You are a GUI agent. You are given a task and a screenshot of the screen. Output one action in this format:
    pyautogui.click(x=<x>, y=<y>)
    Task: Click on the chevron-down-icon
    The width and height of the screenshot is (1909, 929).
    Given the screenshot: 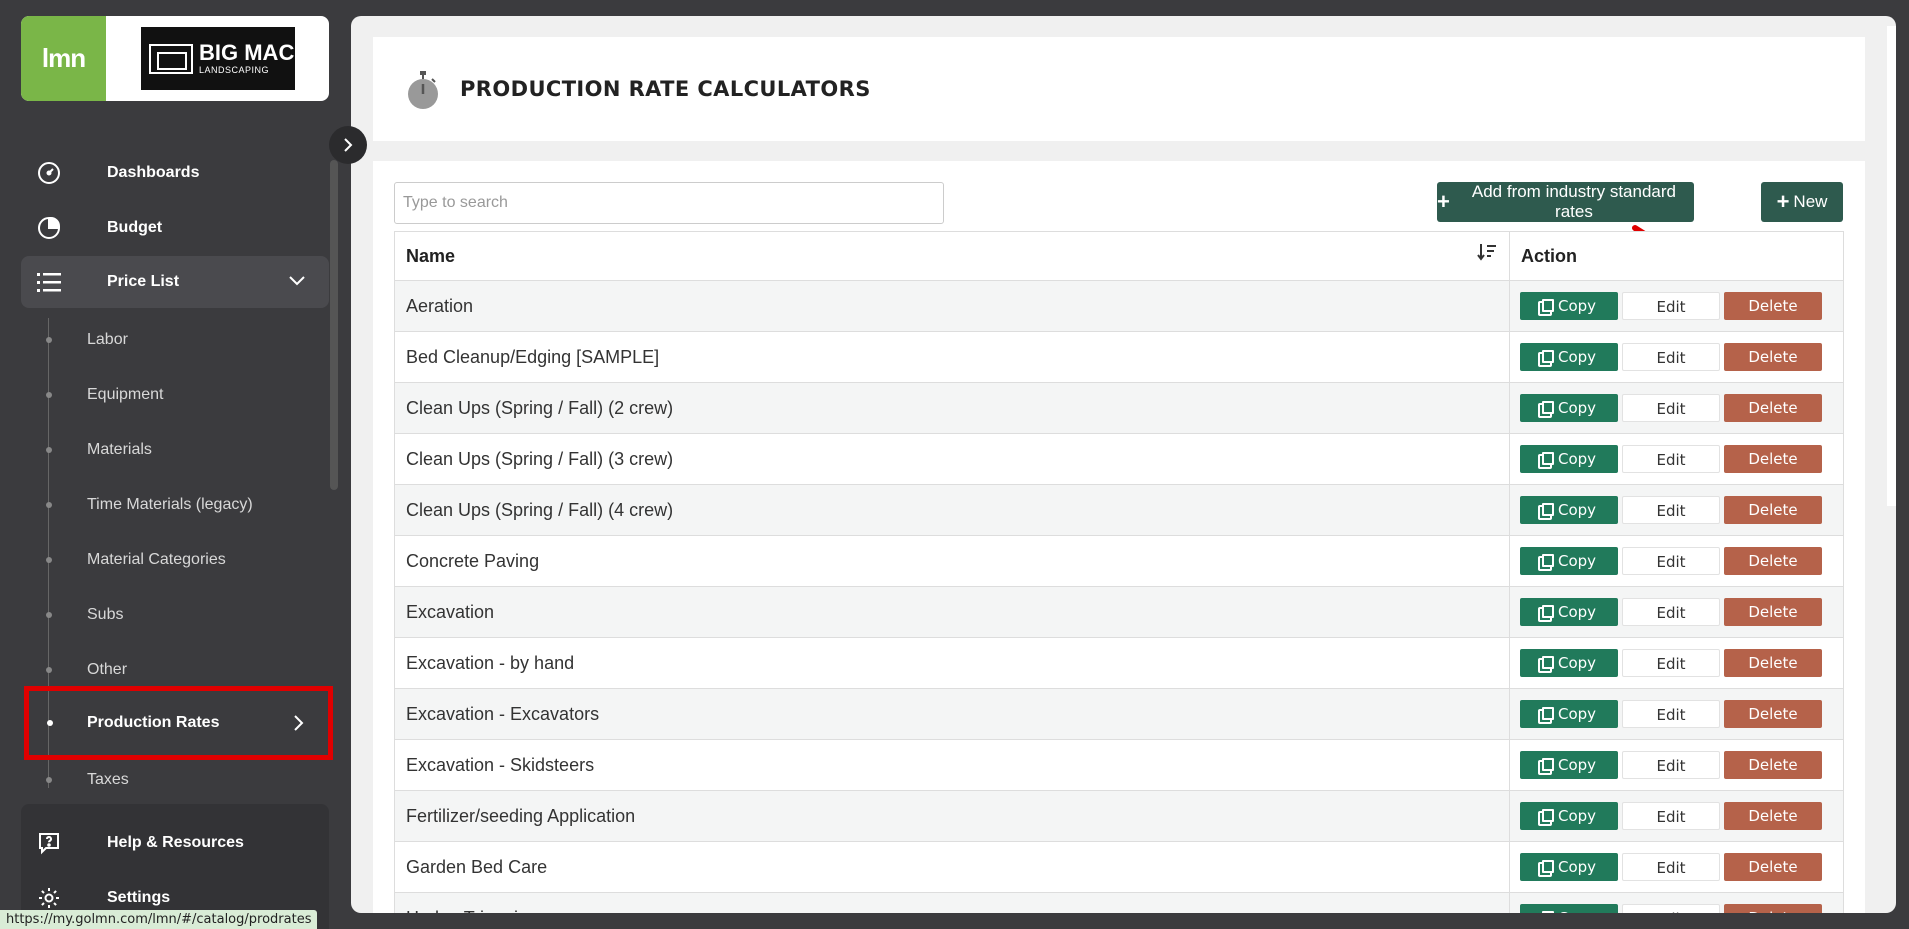 What is the action you would take?
    pyautogui.click(x=297, y=282)
    